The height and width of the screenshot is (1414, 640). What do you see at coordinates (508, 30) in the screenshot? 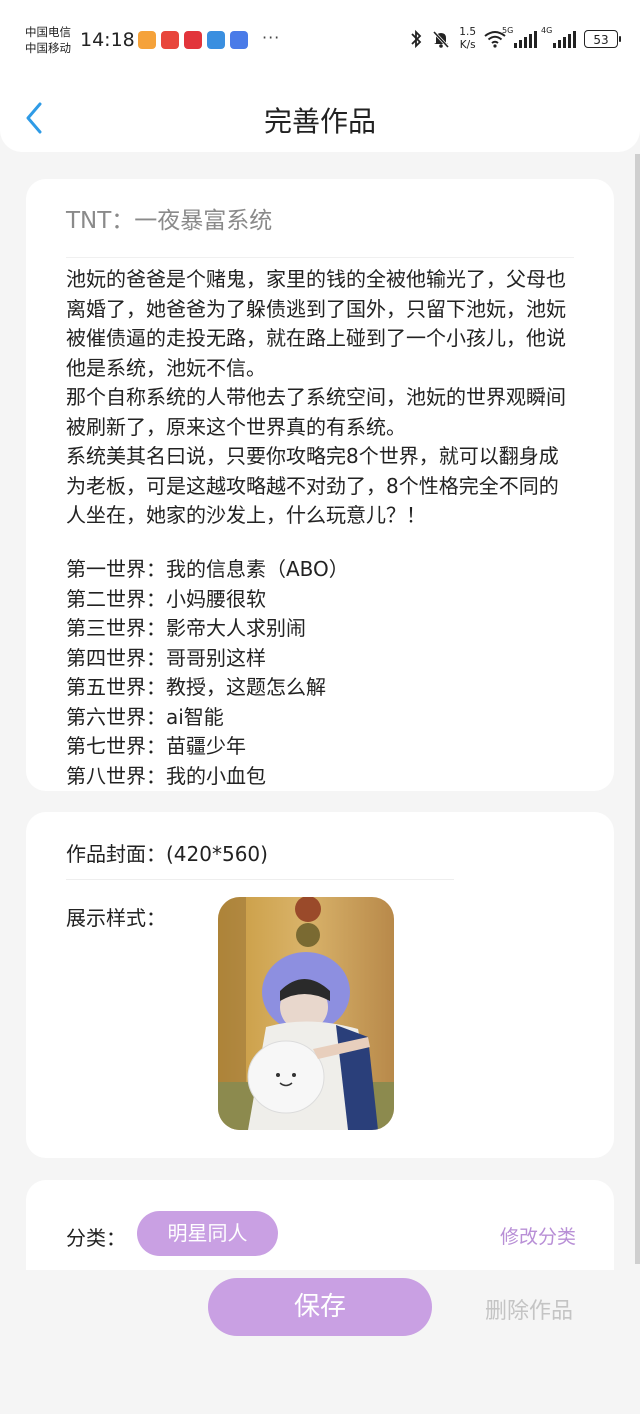
I see `signal-1-tag: 5G` at bounding box center [508, 30].